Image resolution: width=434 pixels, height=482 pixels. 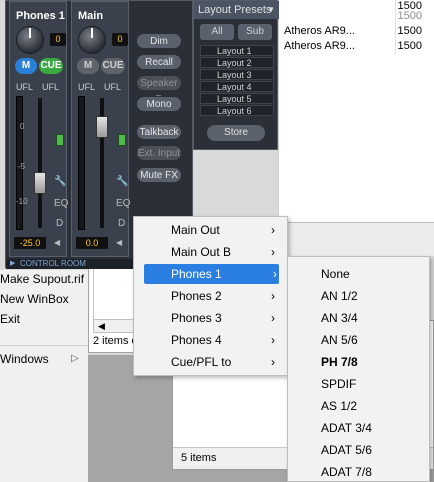 I want to click on menu-item-exit: Exit, so click(x=44, y=319).